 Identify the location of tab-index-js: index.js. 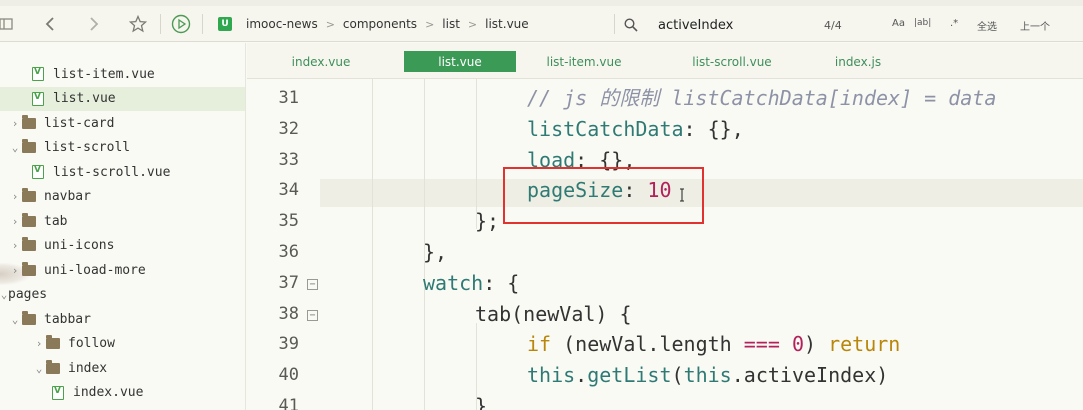
(858, 61).